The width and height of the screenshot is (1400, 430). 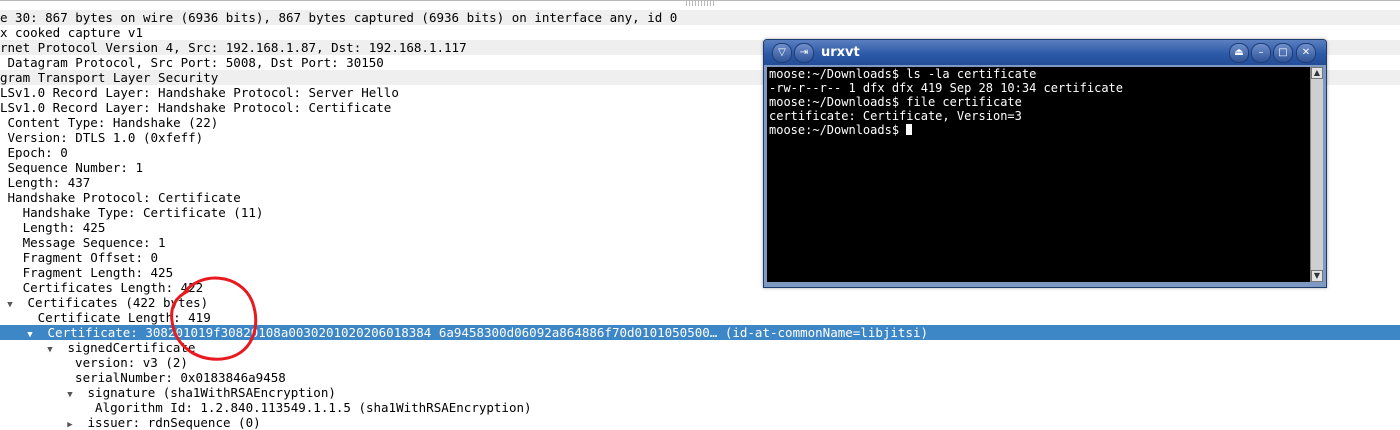 I want to click on tree-row-label: signedCertificate, so click(x=128, y=347).